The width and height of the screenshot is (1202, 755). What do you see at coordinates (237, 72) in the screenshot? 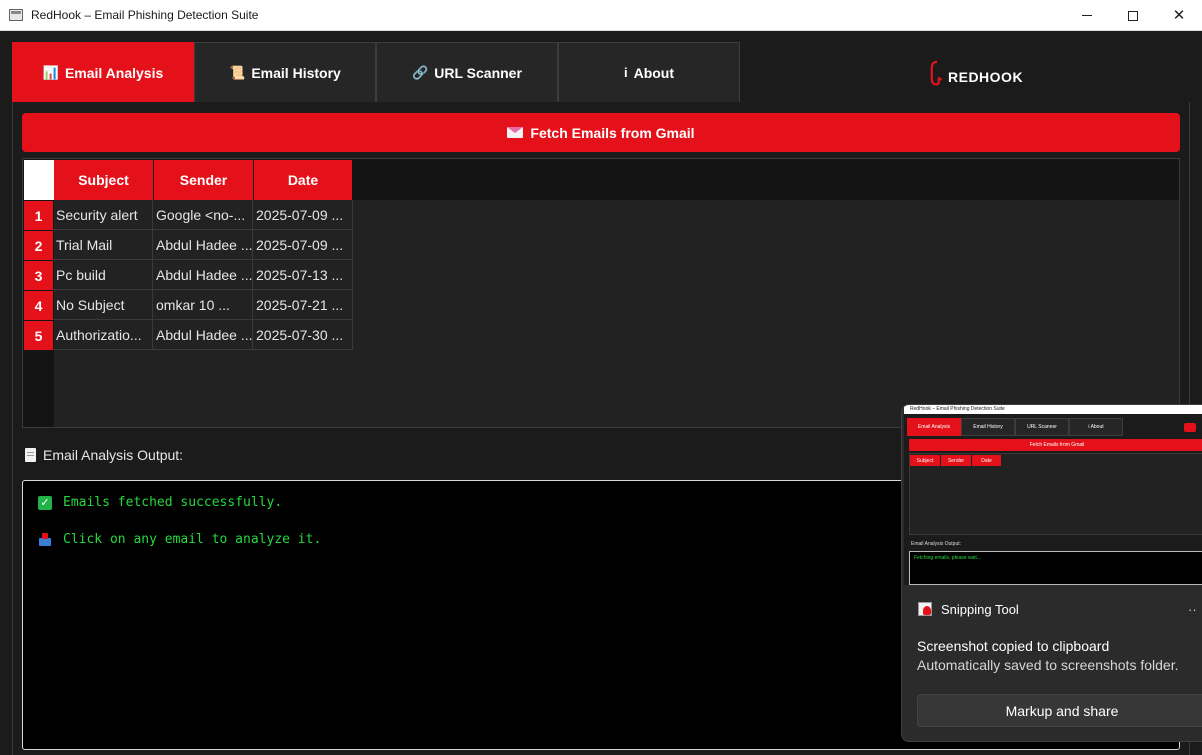
I see `scroll-icon: 📜` at bounding box center [237, 72].